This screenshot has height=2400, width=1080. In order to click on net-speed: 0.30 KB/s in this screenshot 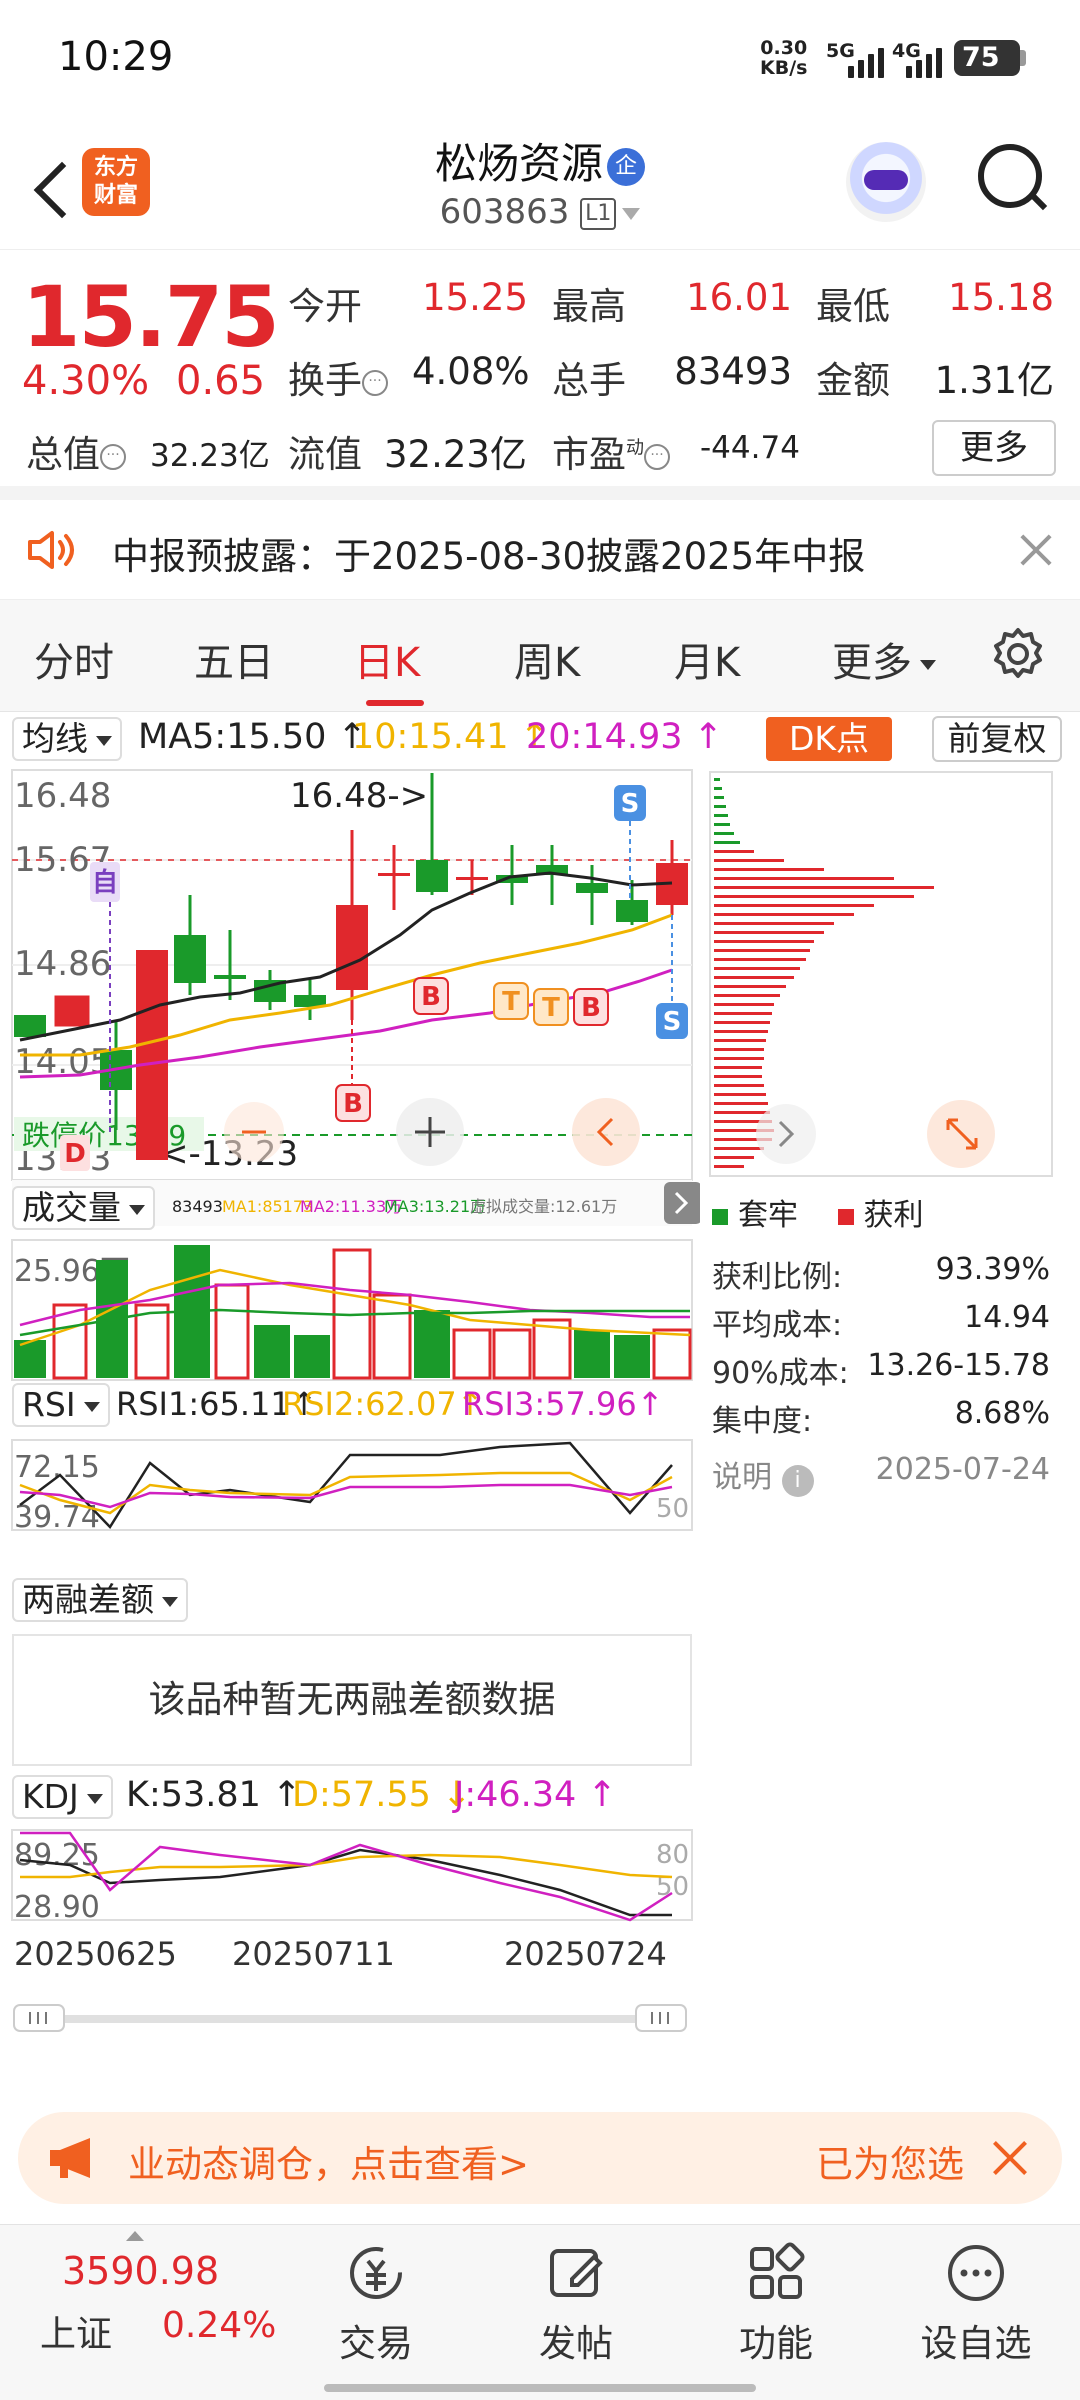, I will do `click(784, 58)`.